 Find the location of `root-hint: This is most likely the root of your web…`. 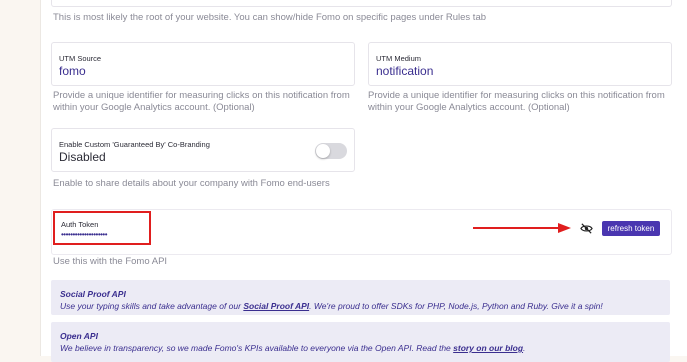

root-hint: This is most likely the root of your web… is located at coordinates (270, 17).